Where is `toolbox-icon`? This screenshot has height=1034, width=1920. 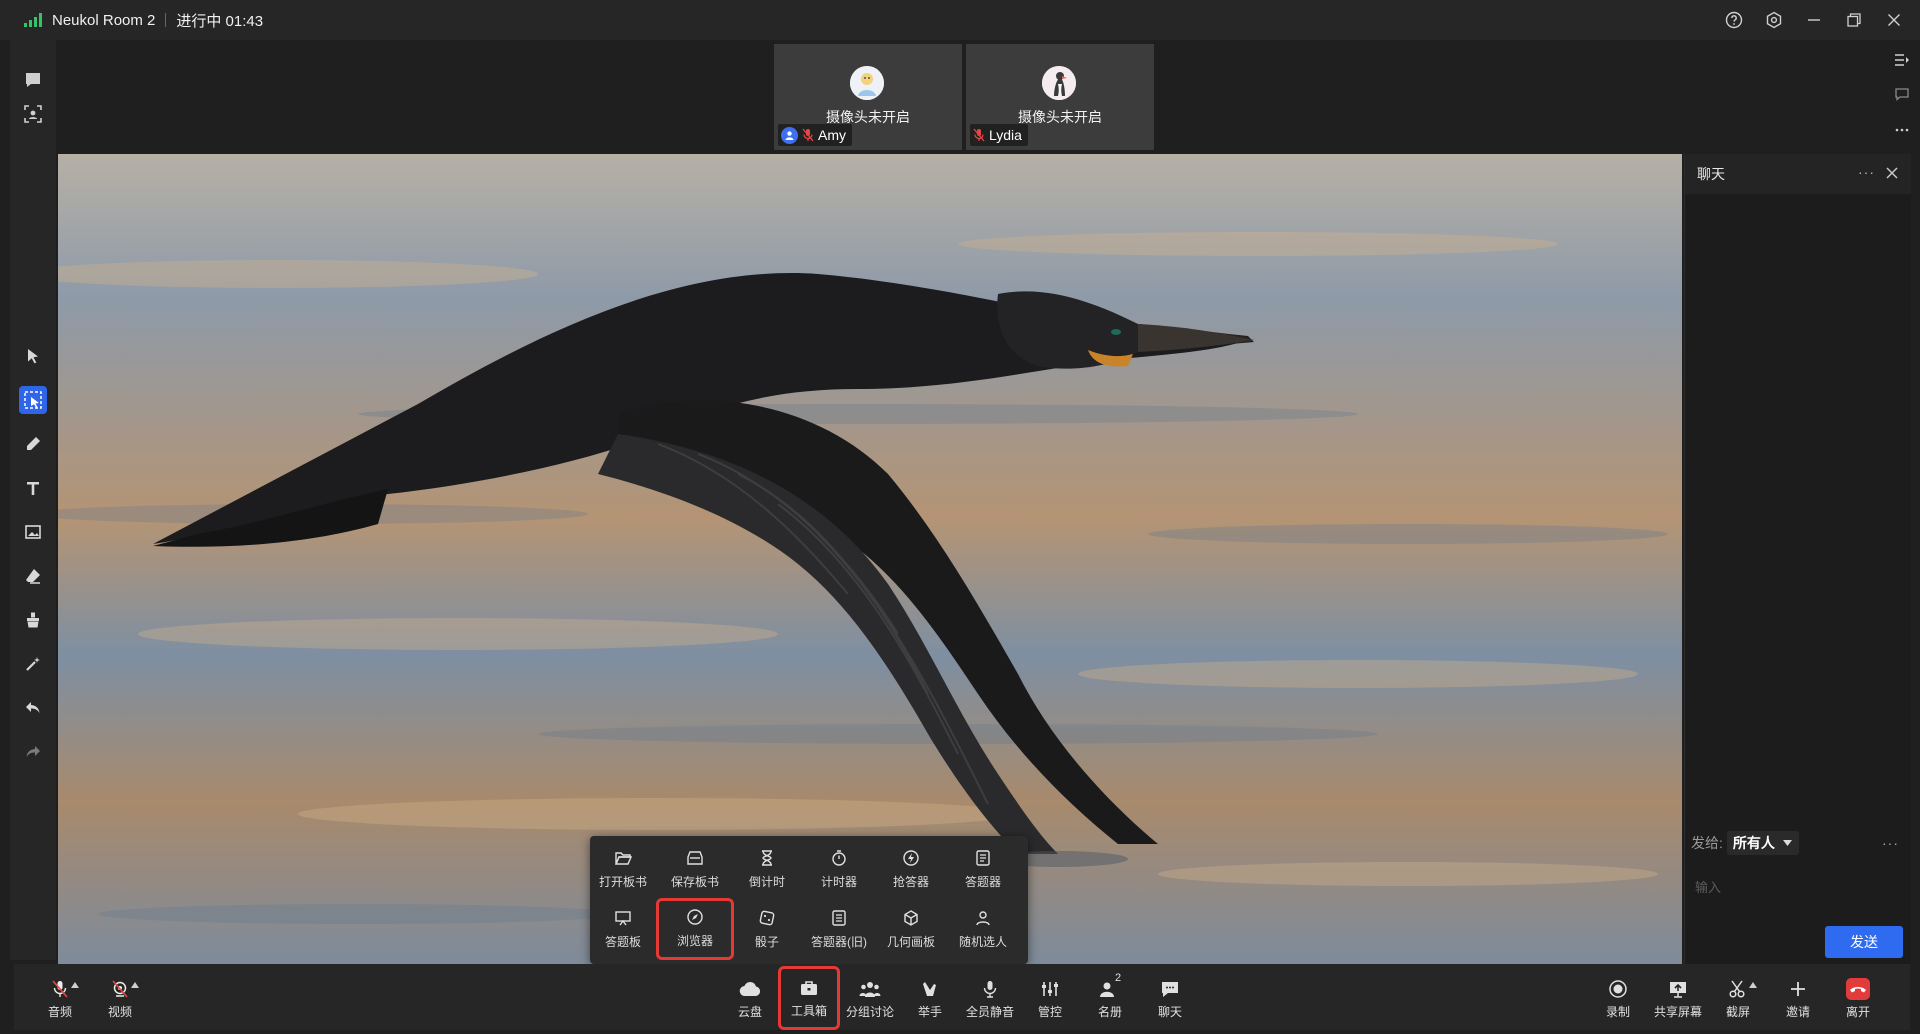
toolbox-icon is located at coordinates (809, 988).